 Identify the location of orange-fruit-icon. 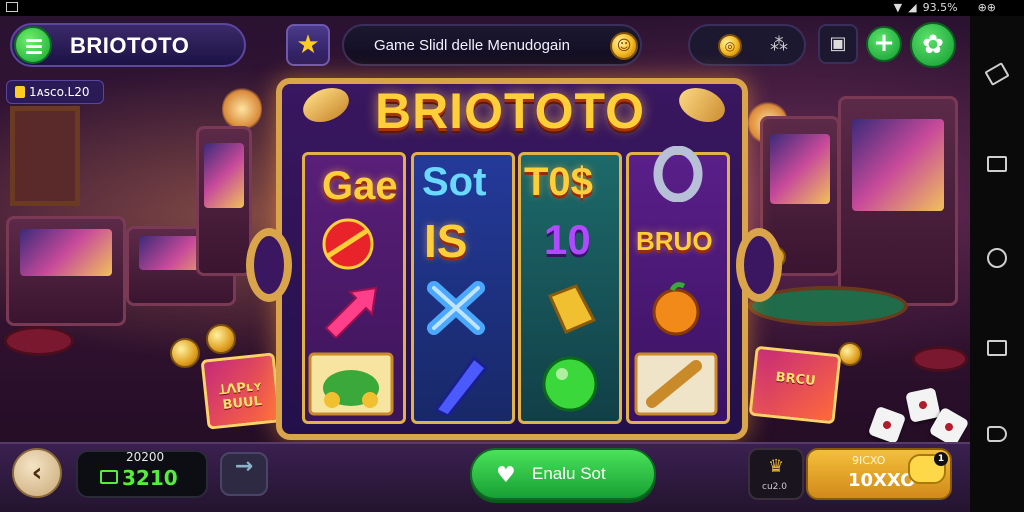
(676, 309).